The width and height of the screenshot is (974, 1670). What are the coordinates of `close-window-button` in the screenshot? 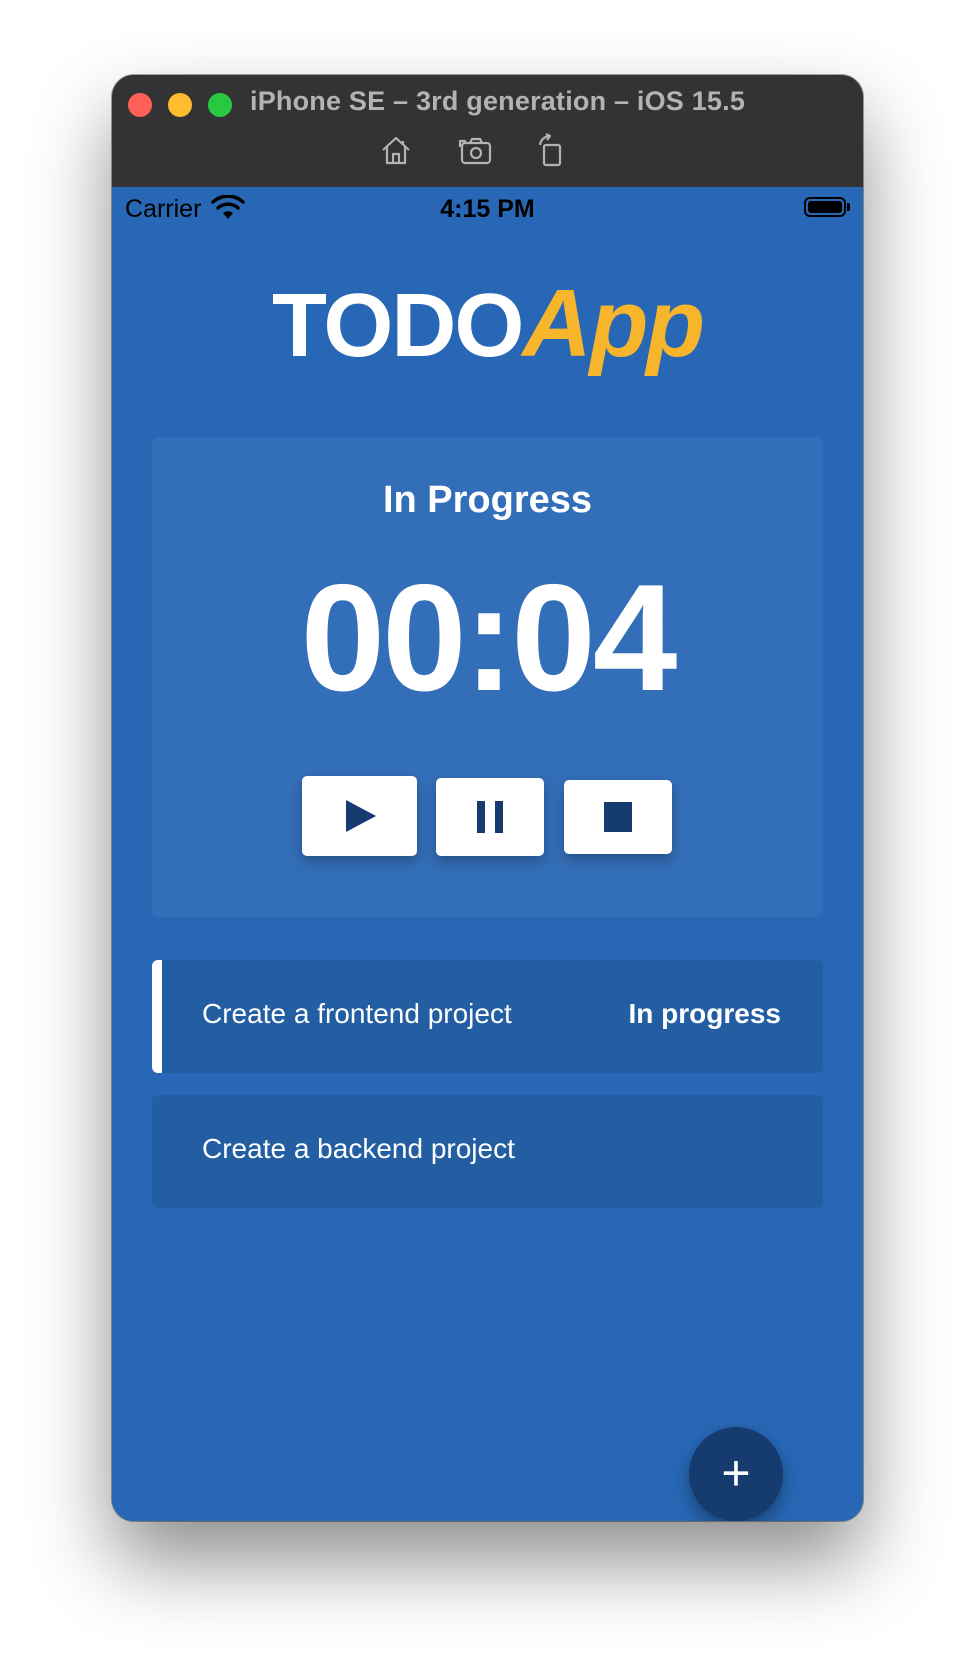 It's located at (140, 105).